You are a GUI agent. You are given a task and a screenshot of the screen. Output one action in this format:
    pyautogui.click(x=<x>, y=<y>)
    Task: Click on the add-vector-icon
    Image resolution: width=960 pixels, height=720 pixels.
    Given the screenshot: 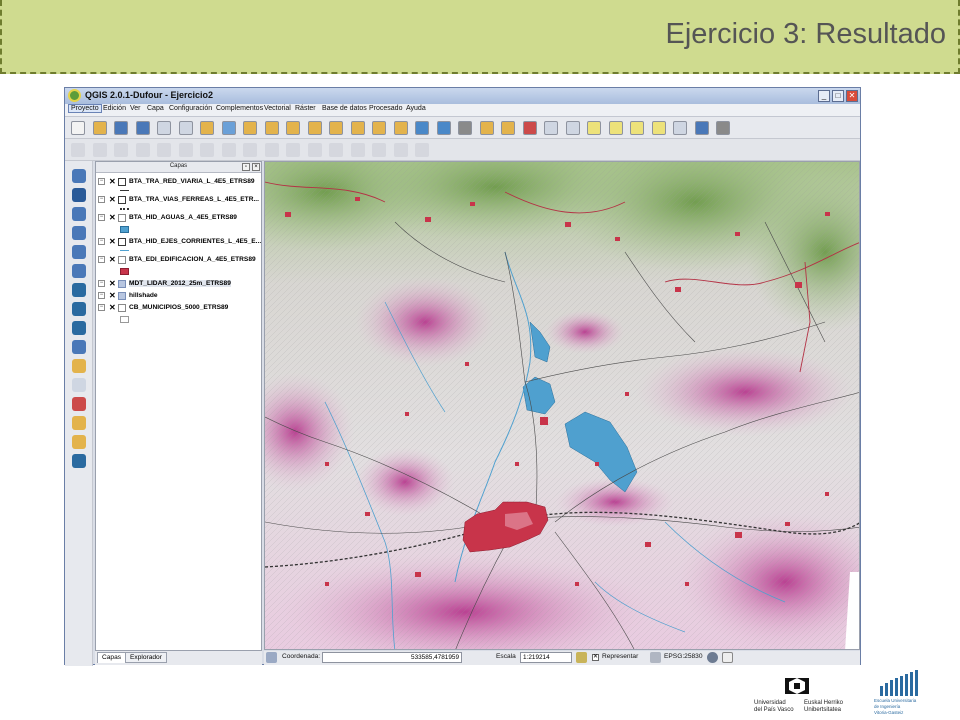 What is the action you would take?
    pyautogui.click(x=79, y=176)
    